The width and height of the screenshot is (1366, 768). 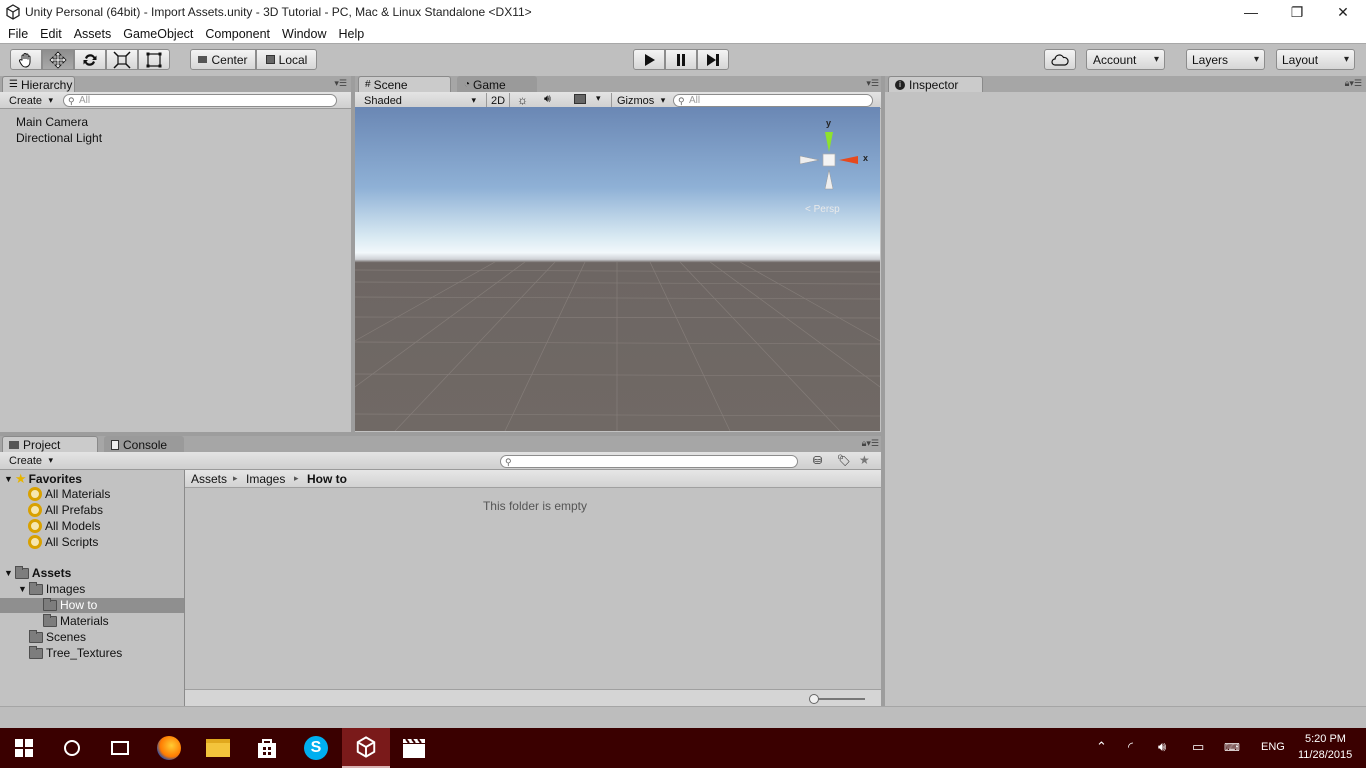 I want to click on rotate-tool-button, so click(x=90, y=59).